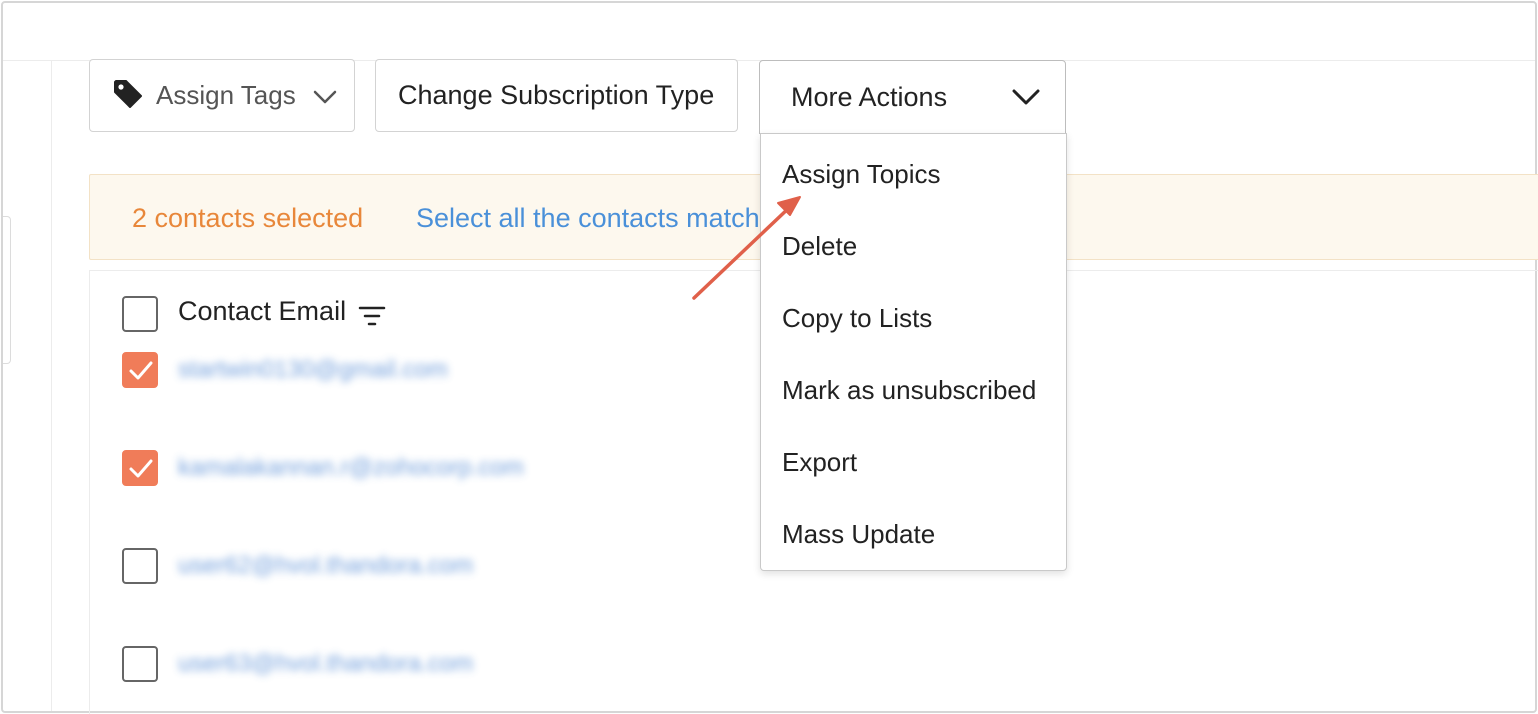  I want to click on menu-item-mass-update: Mass Update, so click(913, 534).